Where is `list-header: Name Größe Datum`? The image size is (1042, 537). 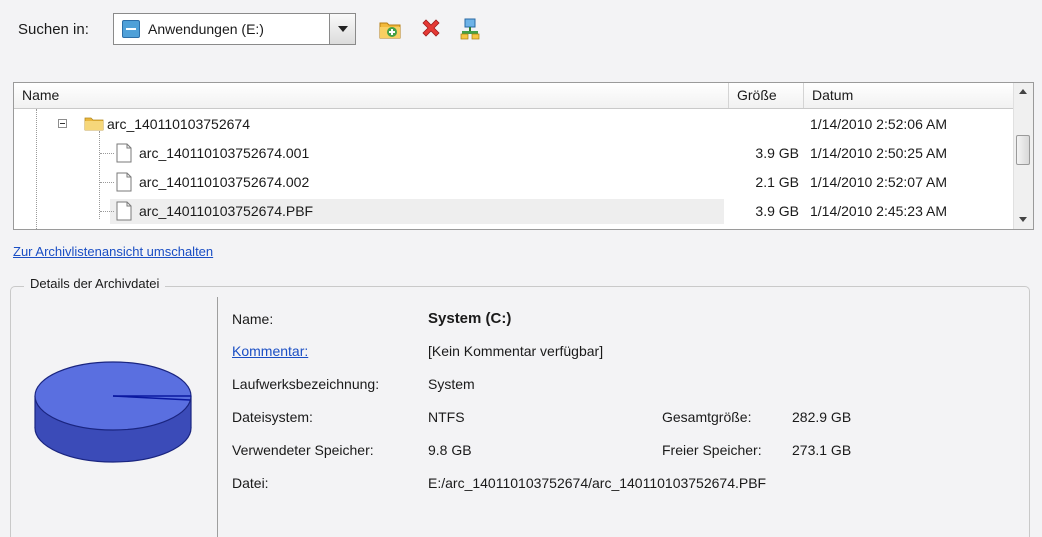
list-header: Name Größe Datum is located at coordinates (514, 96).